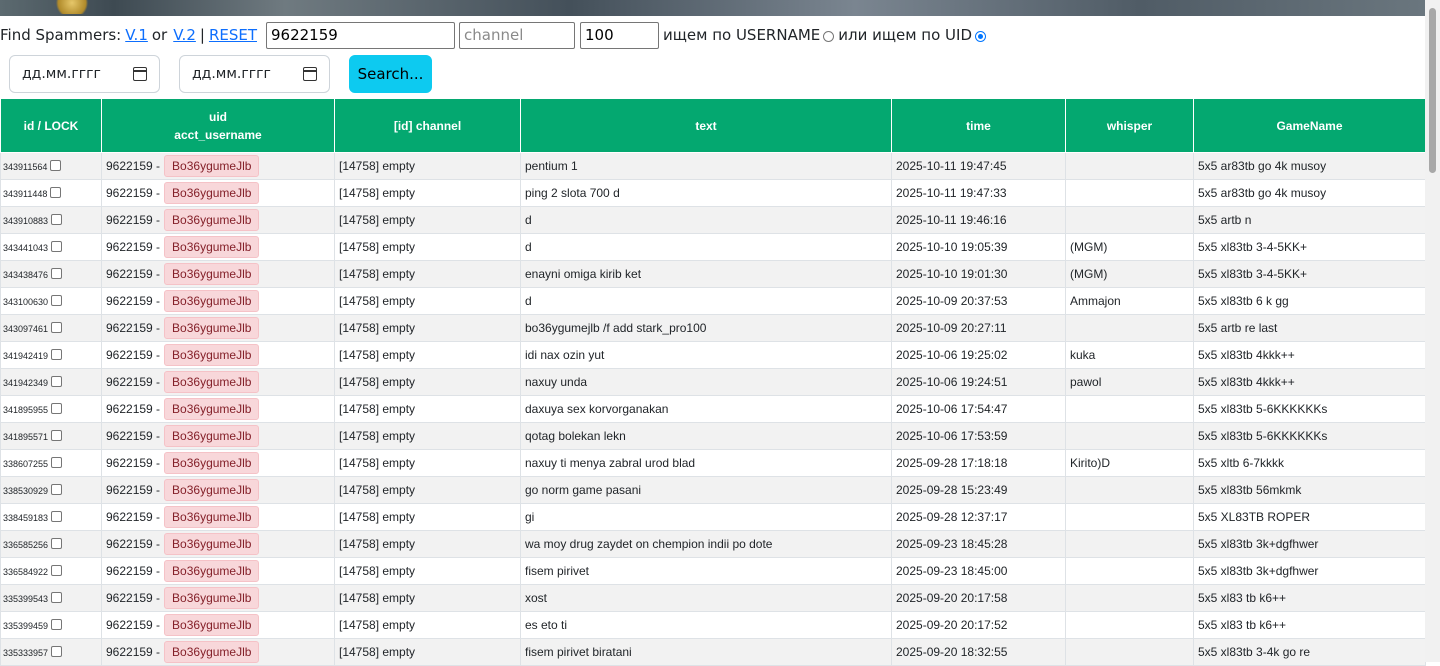 This screenshot has width=1440, height=666. I want to click on row-gamename: 5x5 xl83tb 4kkk++, so click(1309, 355).